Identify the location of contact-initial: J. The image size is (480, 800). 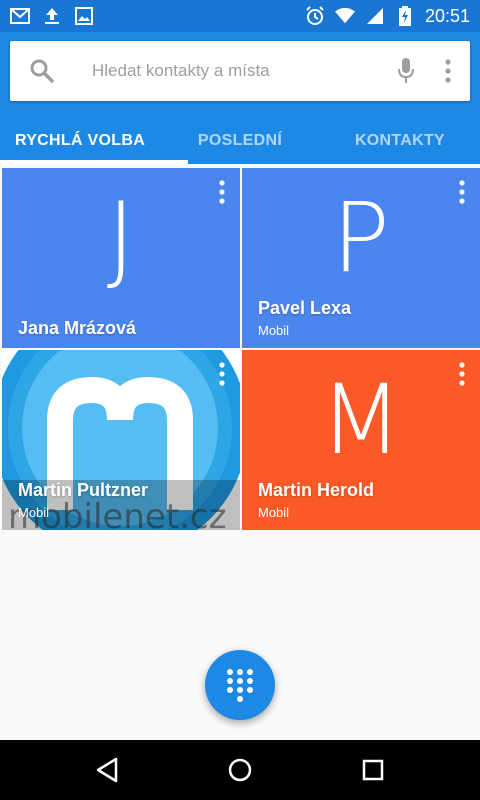
(121, 238).